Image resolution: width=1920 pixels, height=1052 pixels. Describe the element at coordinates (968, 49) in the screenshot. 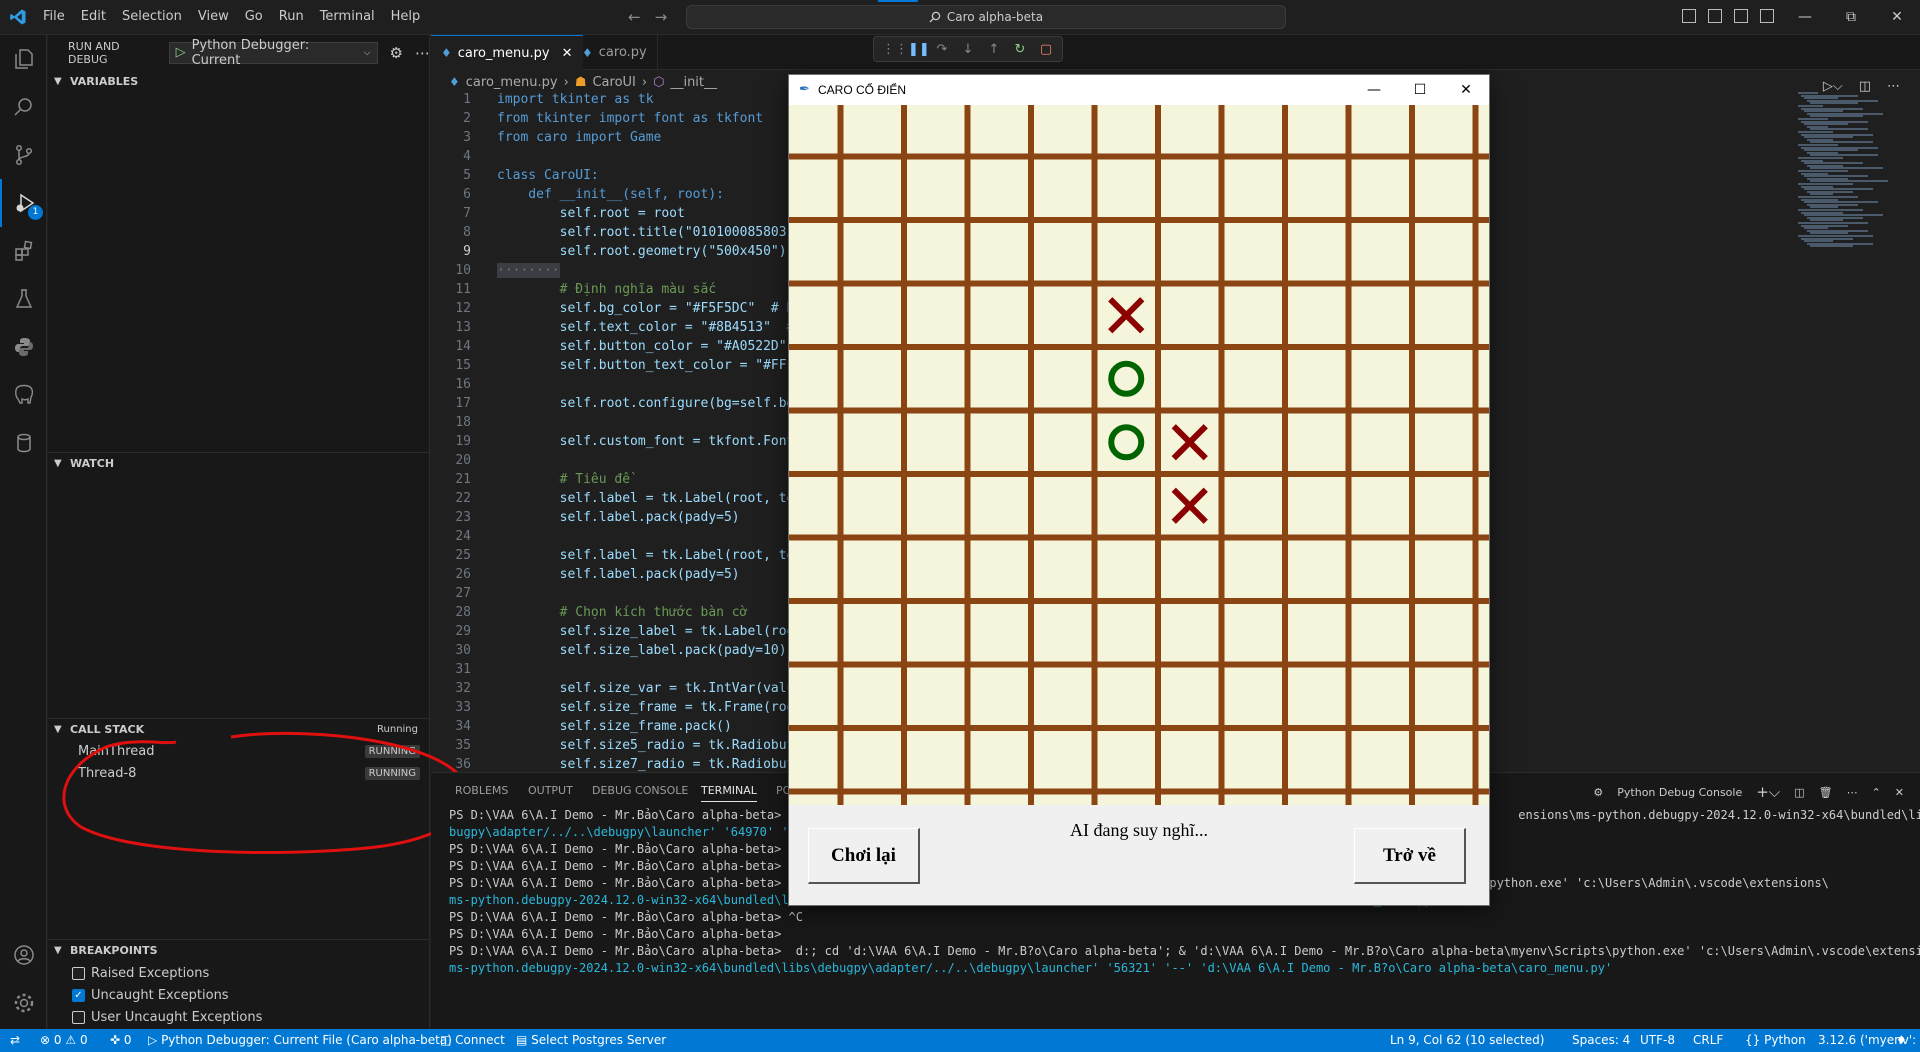

I see `step-into-icon: ↓` at that location.